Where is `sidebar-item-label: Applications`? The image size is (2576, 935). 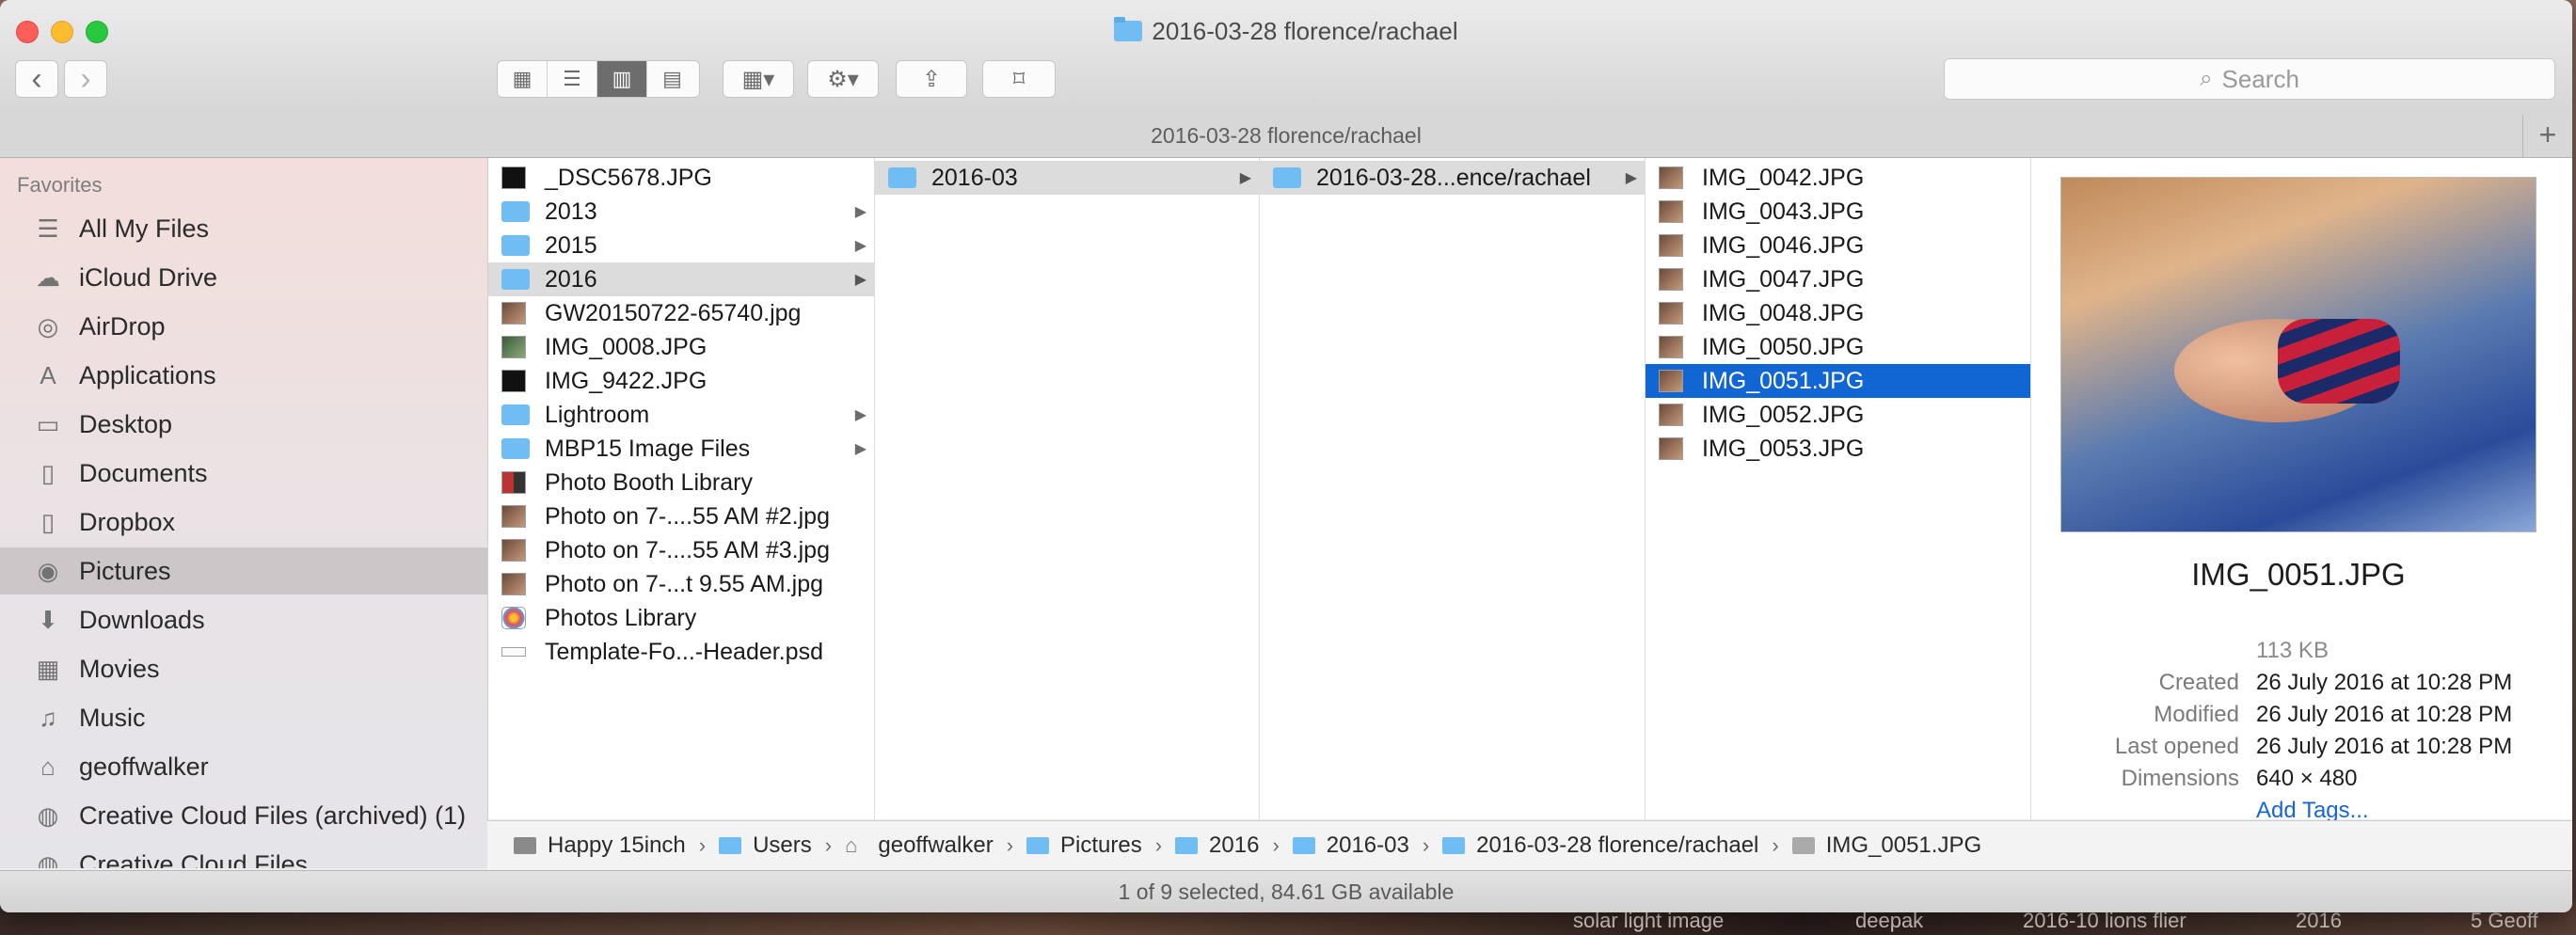 sidebar-item-label: Applications is located at coordinates (147, 374).